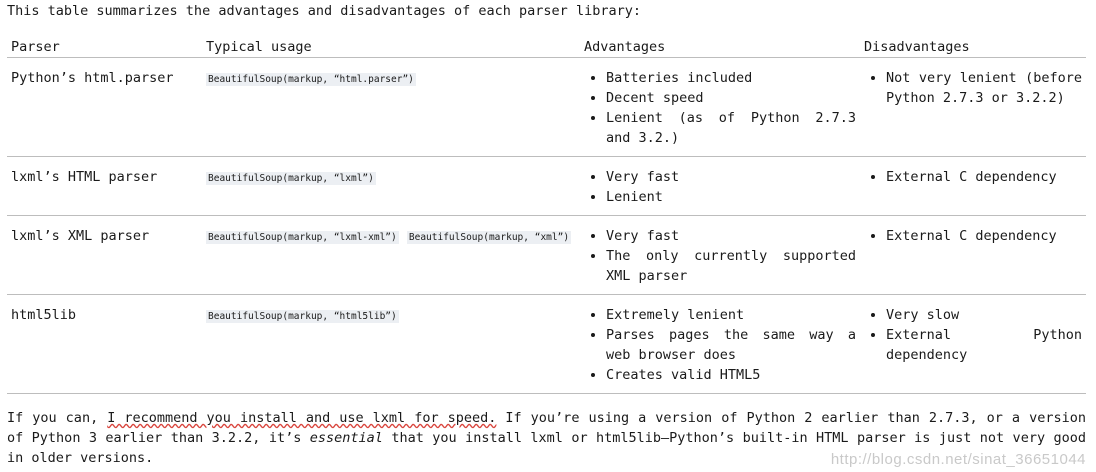  I want to click on recommendation-text: If you can,, so click(57, 418).